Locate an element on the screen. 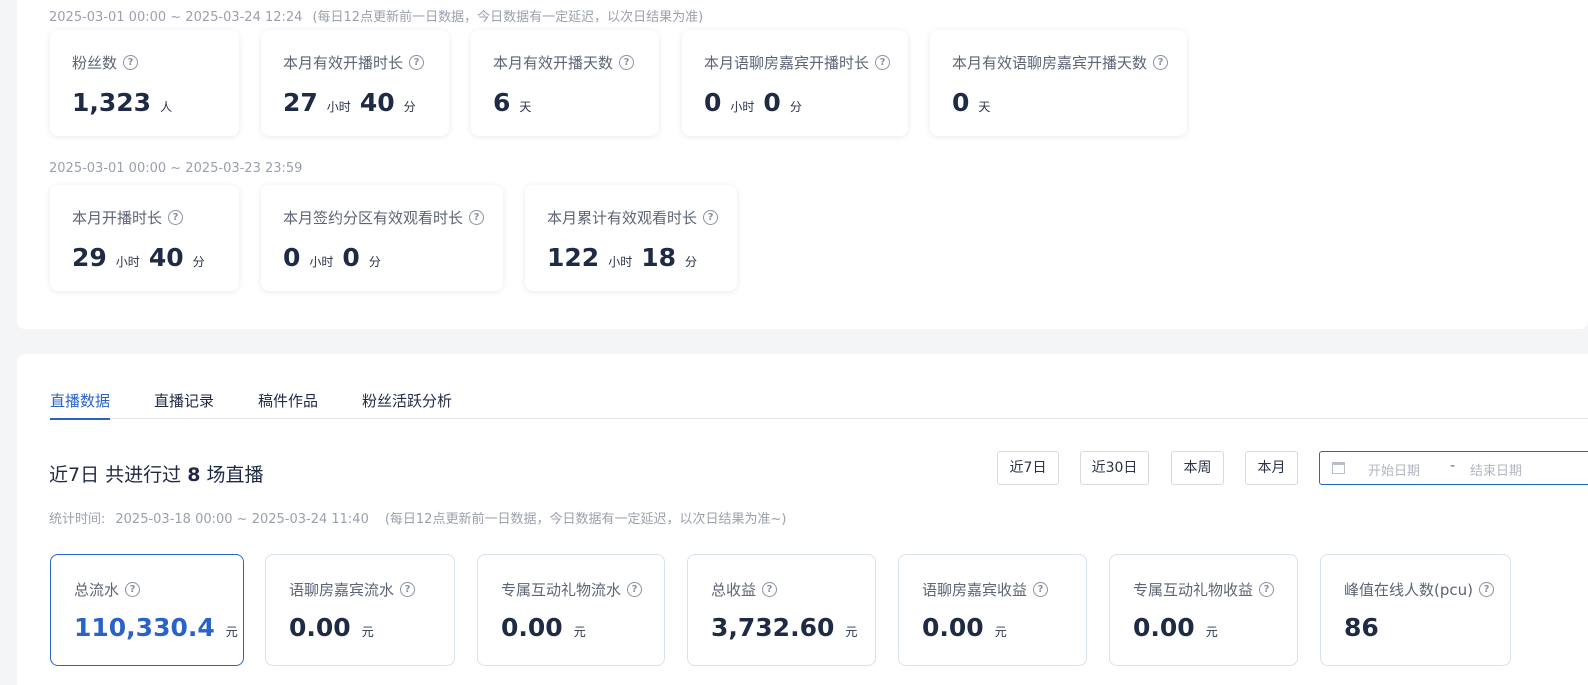 The image size is (1588, 685). date-range-to-yesterday: 2025-03-01 00:00 ~ 2025-03-23 23:59 is located at coordinates (175, 168).